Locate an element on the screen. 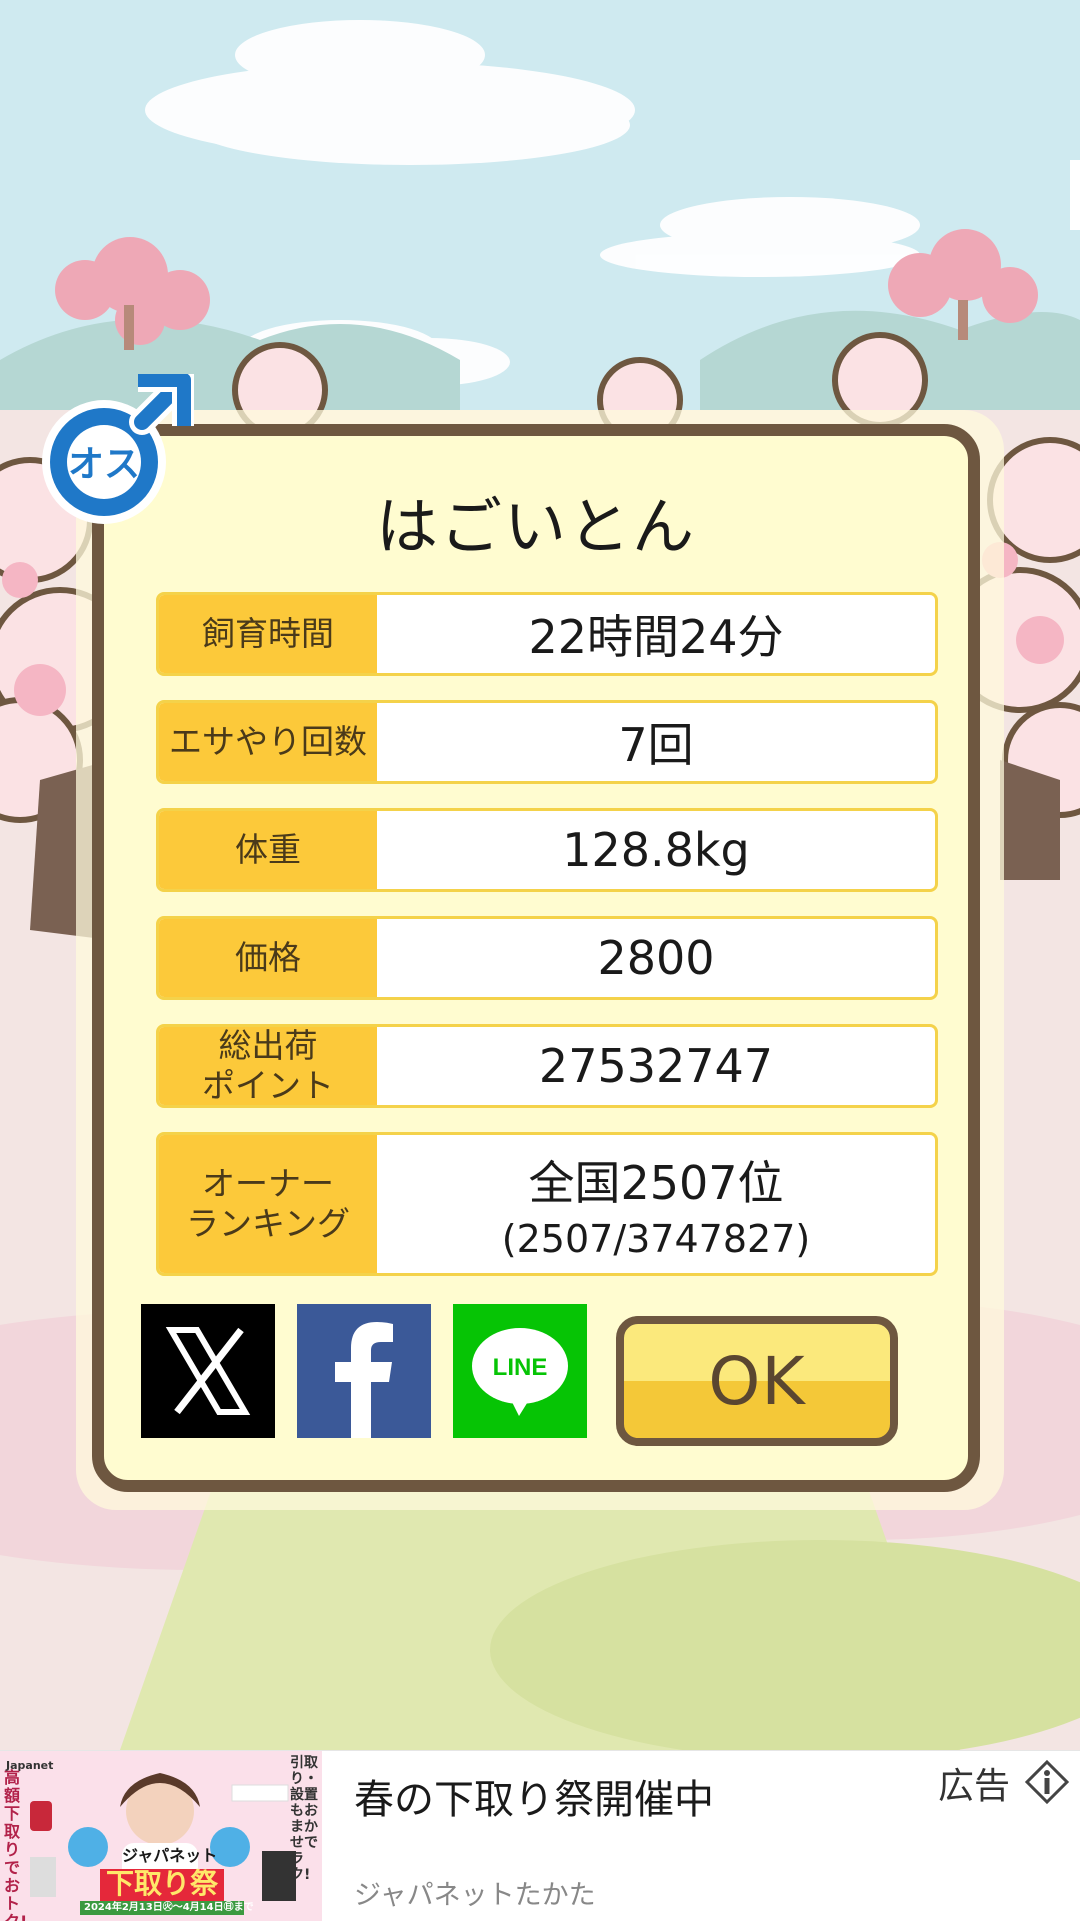 The image size is (1080, 1921). stat-label: エサやり回数 is located at coordinates (268, 742).